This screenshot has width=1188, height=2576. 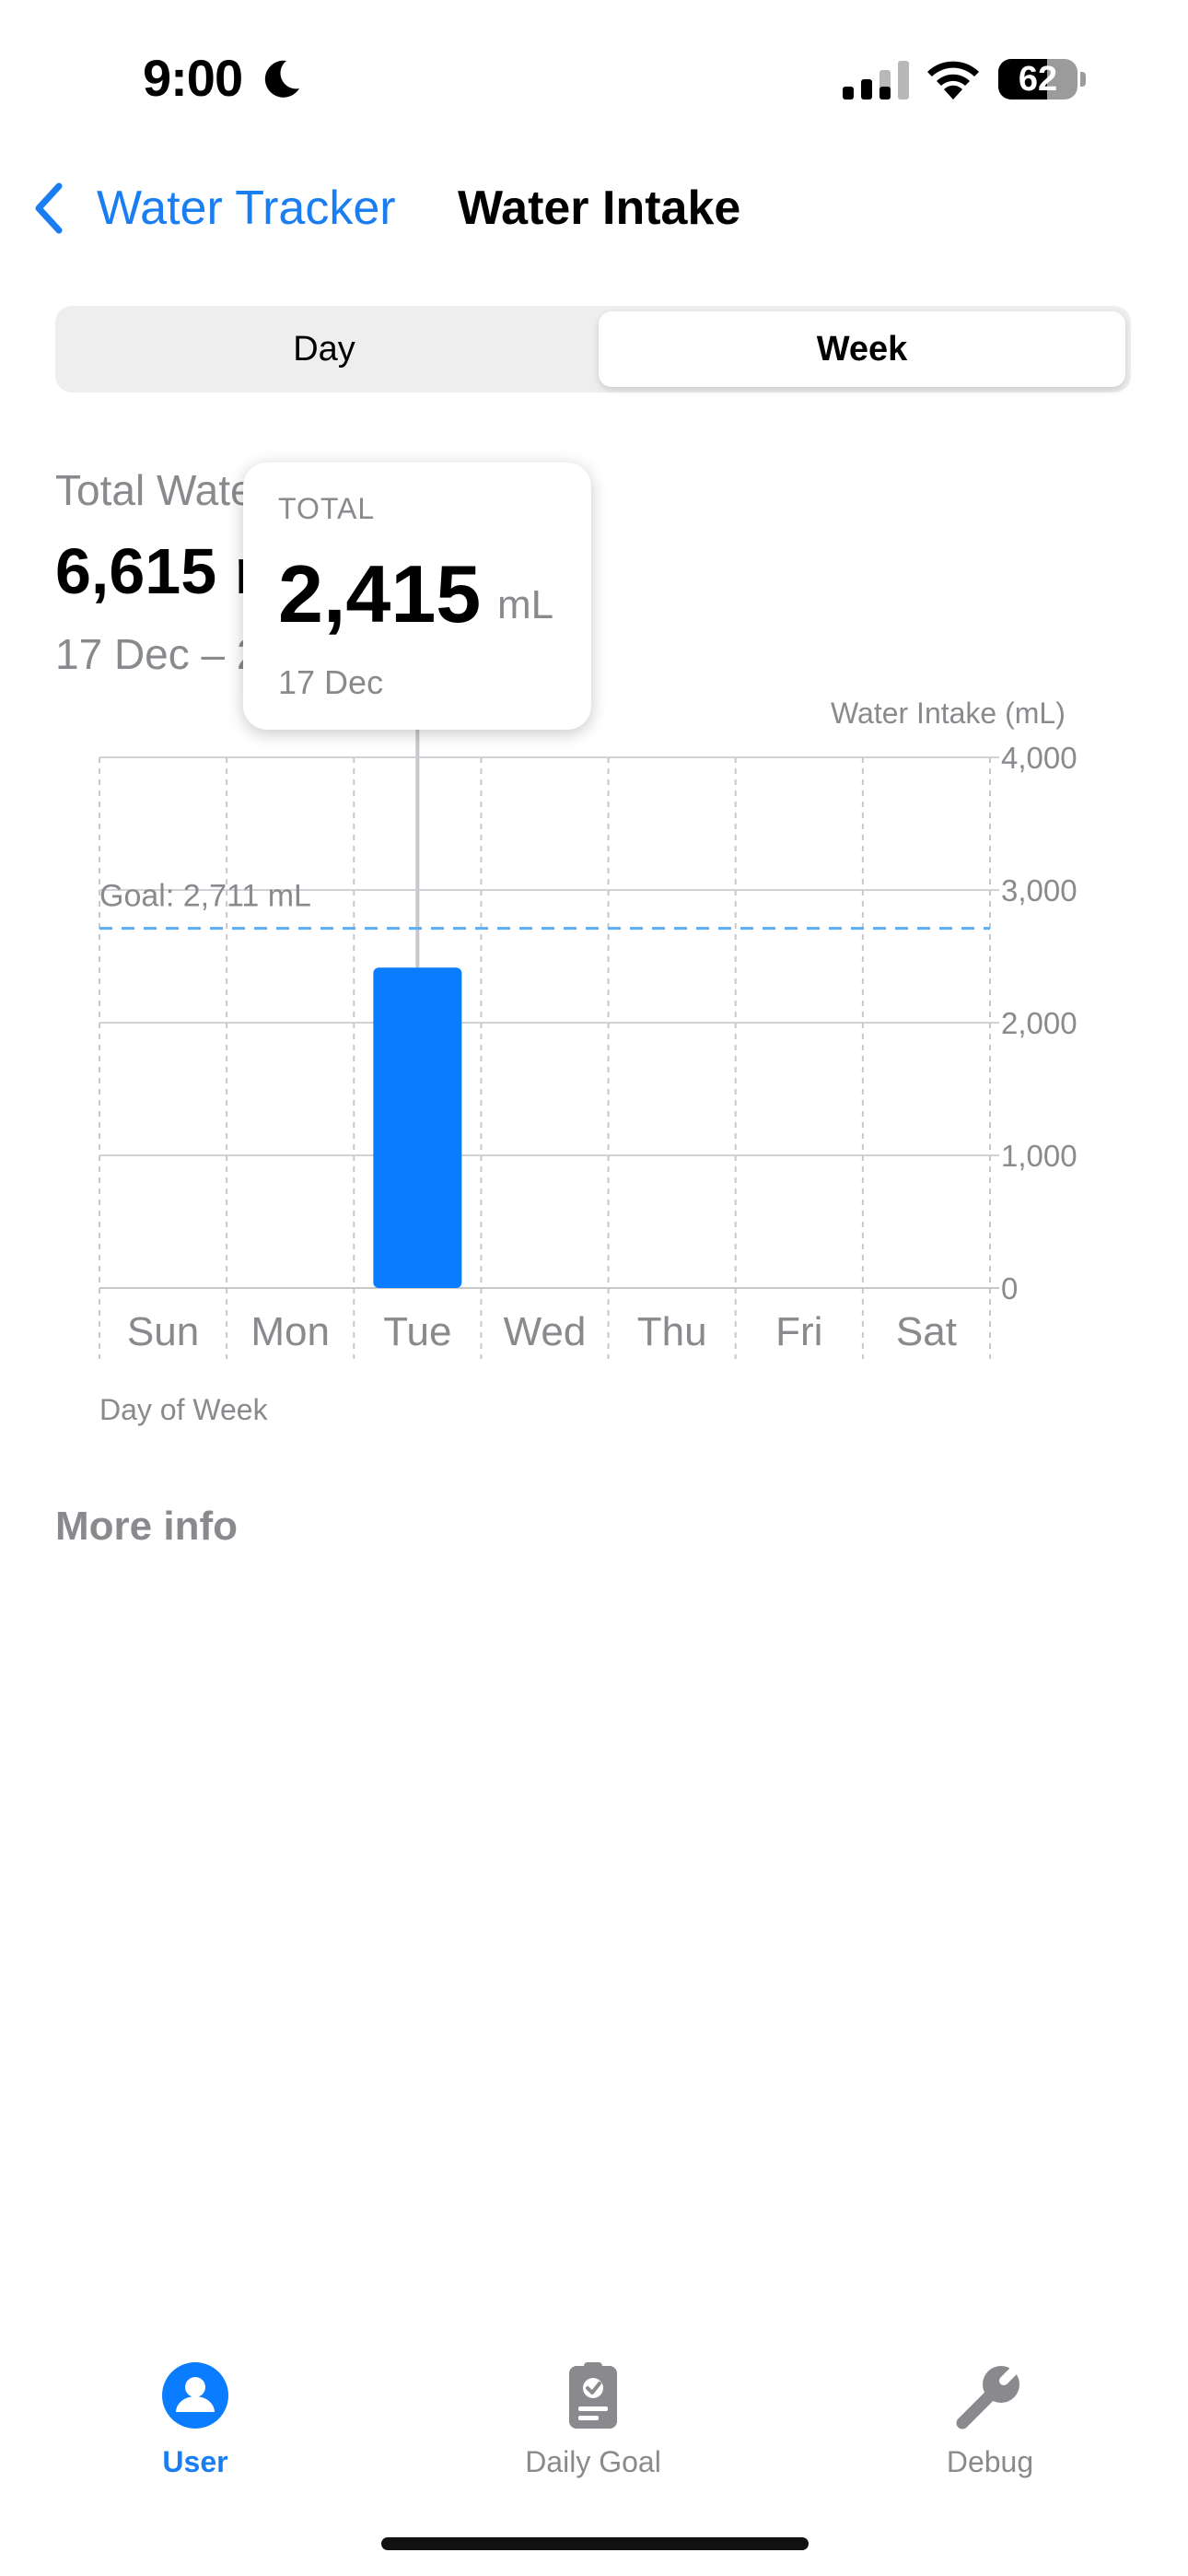 I want to click on selection-tooltip: TOTAL 2,415 mL 17 Dec, so click(x=417, y=596).